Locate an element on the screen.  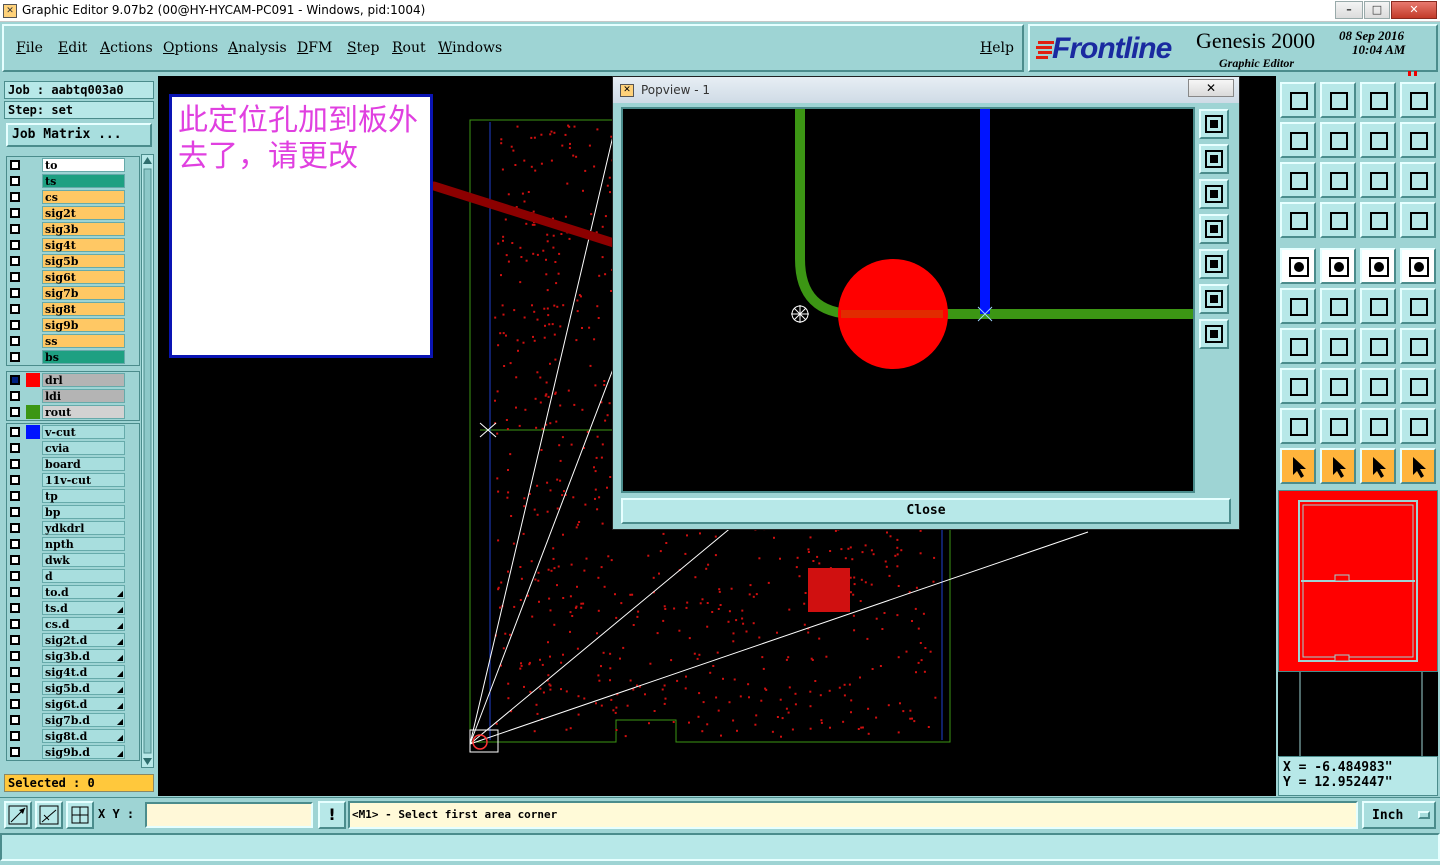
layer-row-bp: bp is located at coordinates (73, 512).